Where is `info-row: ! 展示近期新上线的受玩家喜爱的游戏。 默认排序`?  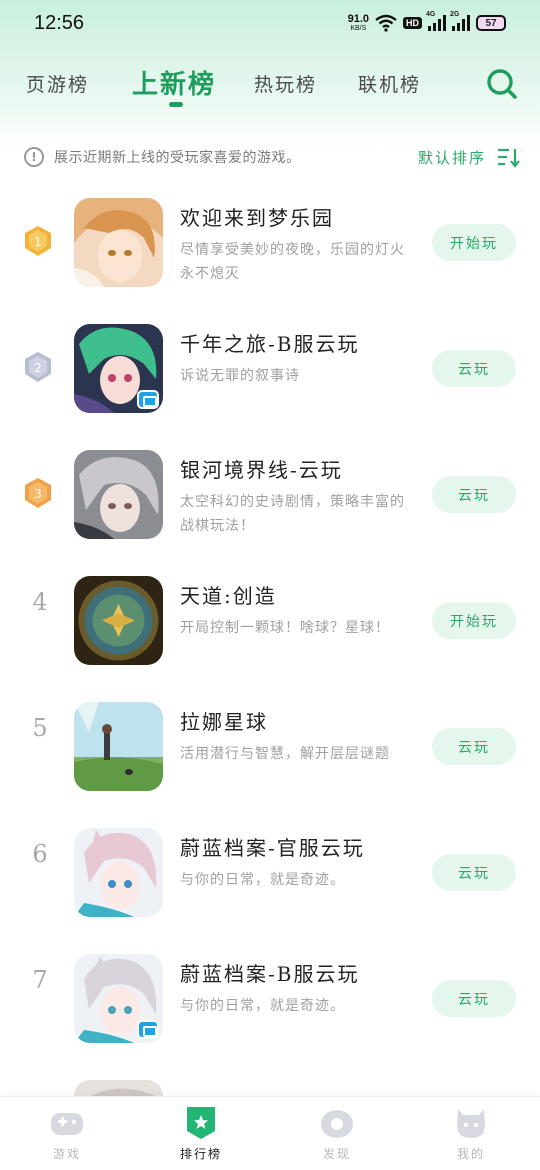 info-row: ! 展示近期新上线的受玩家喜爱的游戏。 默认排序 is located at coordinates (272, 157).